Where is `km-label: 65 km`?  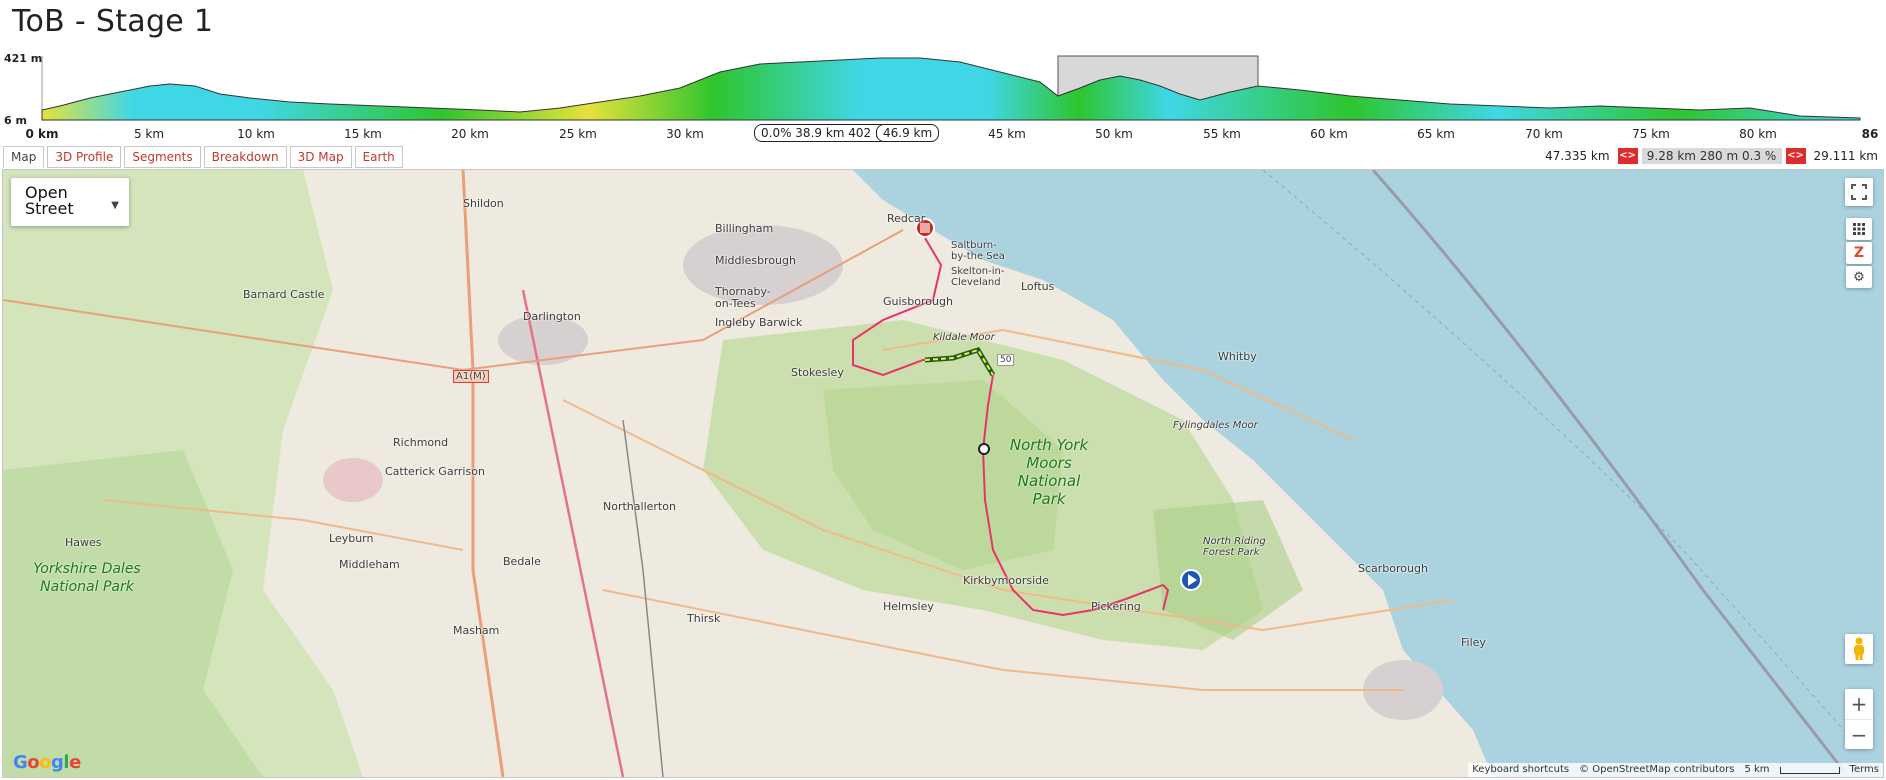
km-label: 65 km is located at coordinates (1436, 134).